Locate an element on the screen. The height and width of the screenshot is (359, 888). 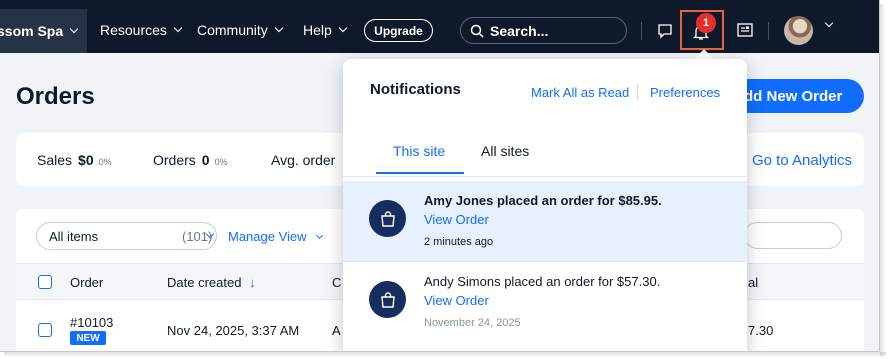
notifications-title: Notifications is located at coordinates (415, 89).